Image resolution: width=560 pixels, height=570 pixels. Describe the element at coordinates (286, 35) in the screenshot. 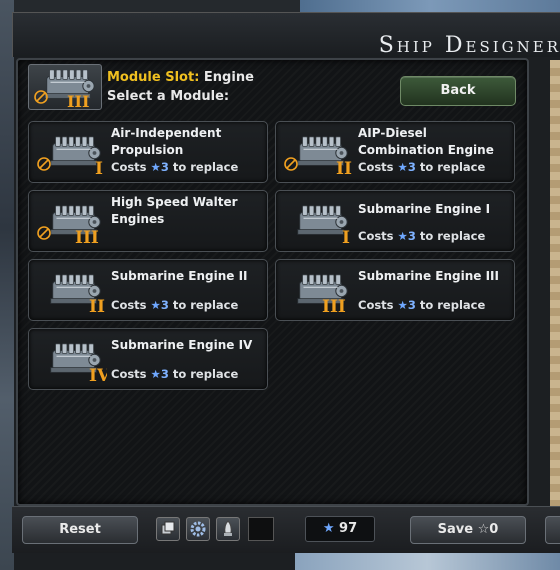

I see `window-title-bar: Ship Designer` at that location.